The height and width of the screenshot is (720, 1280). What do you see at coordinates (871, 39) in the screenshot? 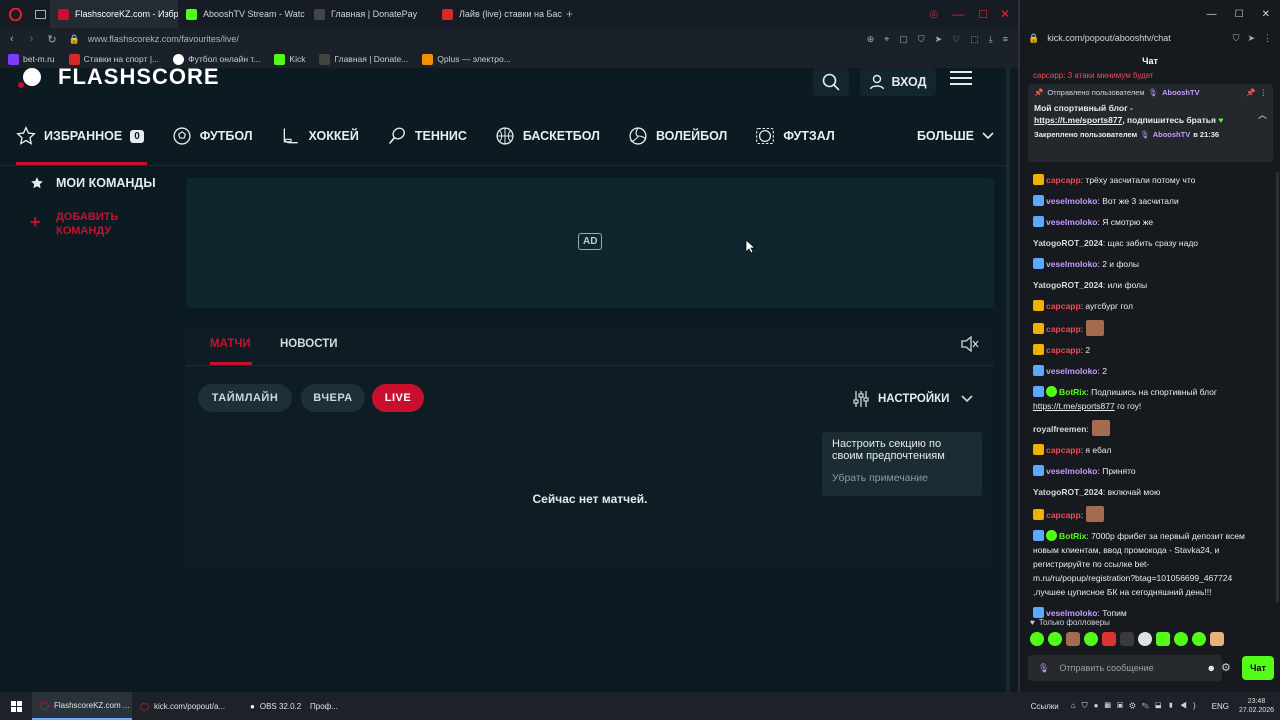
I see `zoom-icon: ⊕` at bounding box center [871, 39].